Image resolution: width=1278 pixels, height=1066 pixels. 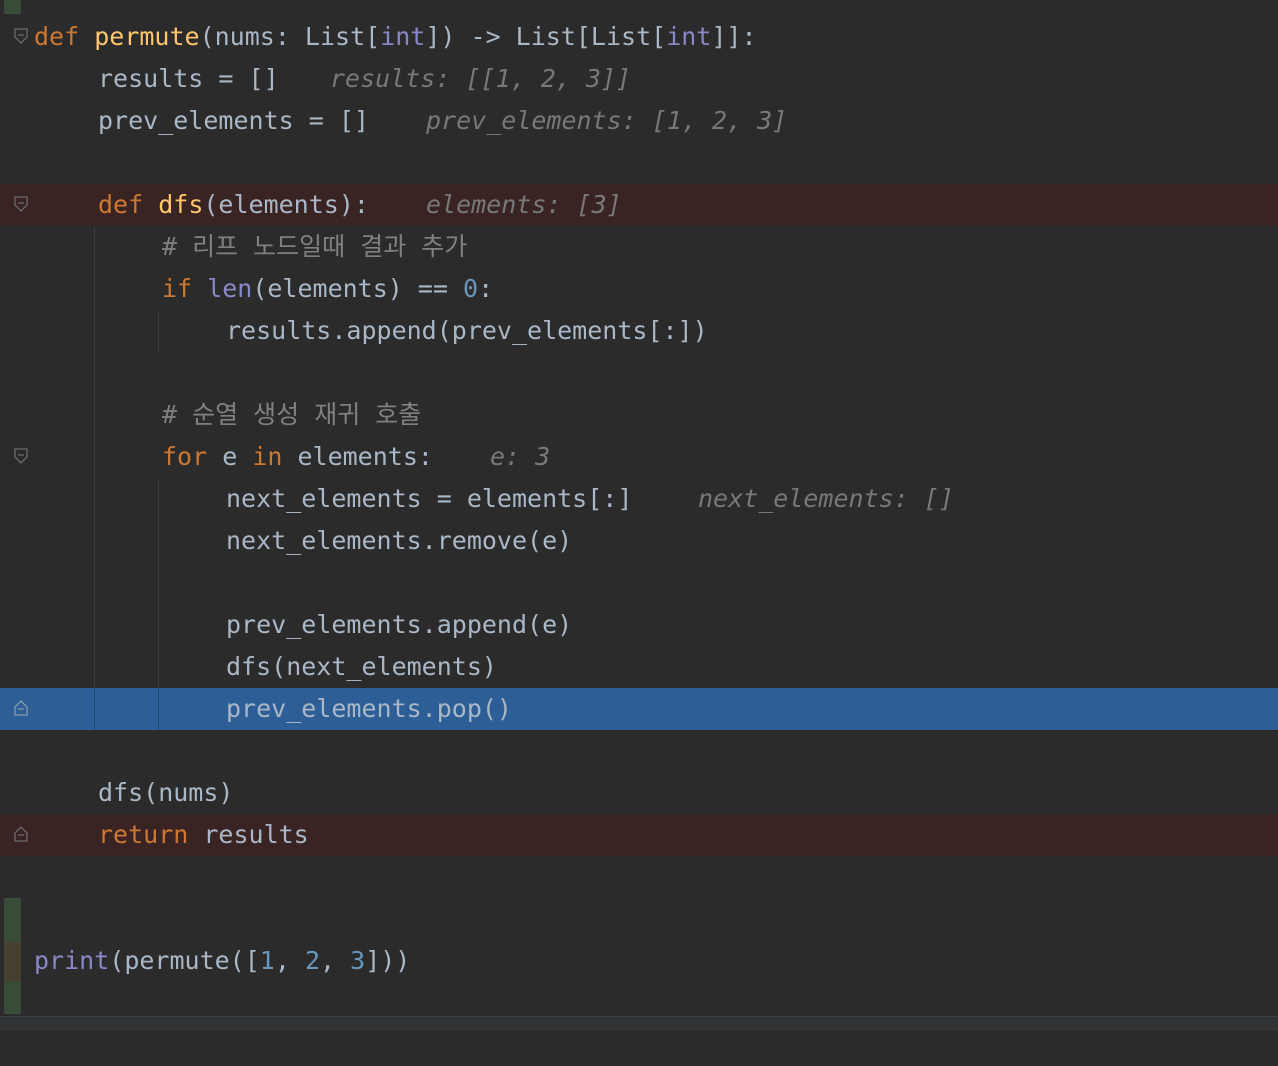 What do you see at coordinates (248, 834) in the screenshot?
I see `code-text: results` at bounding box center [248, 834].